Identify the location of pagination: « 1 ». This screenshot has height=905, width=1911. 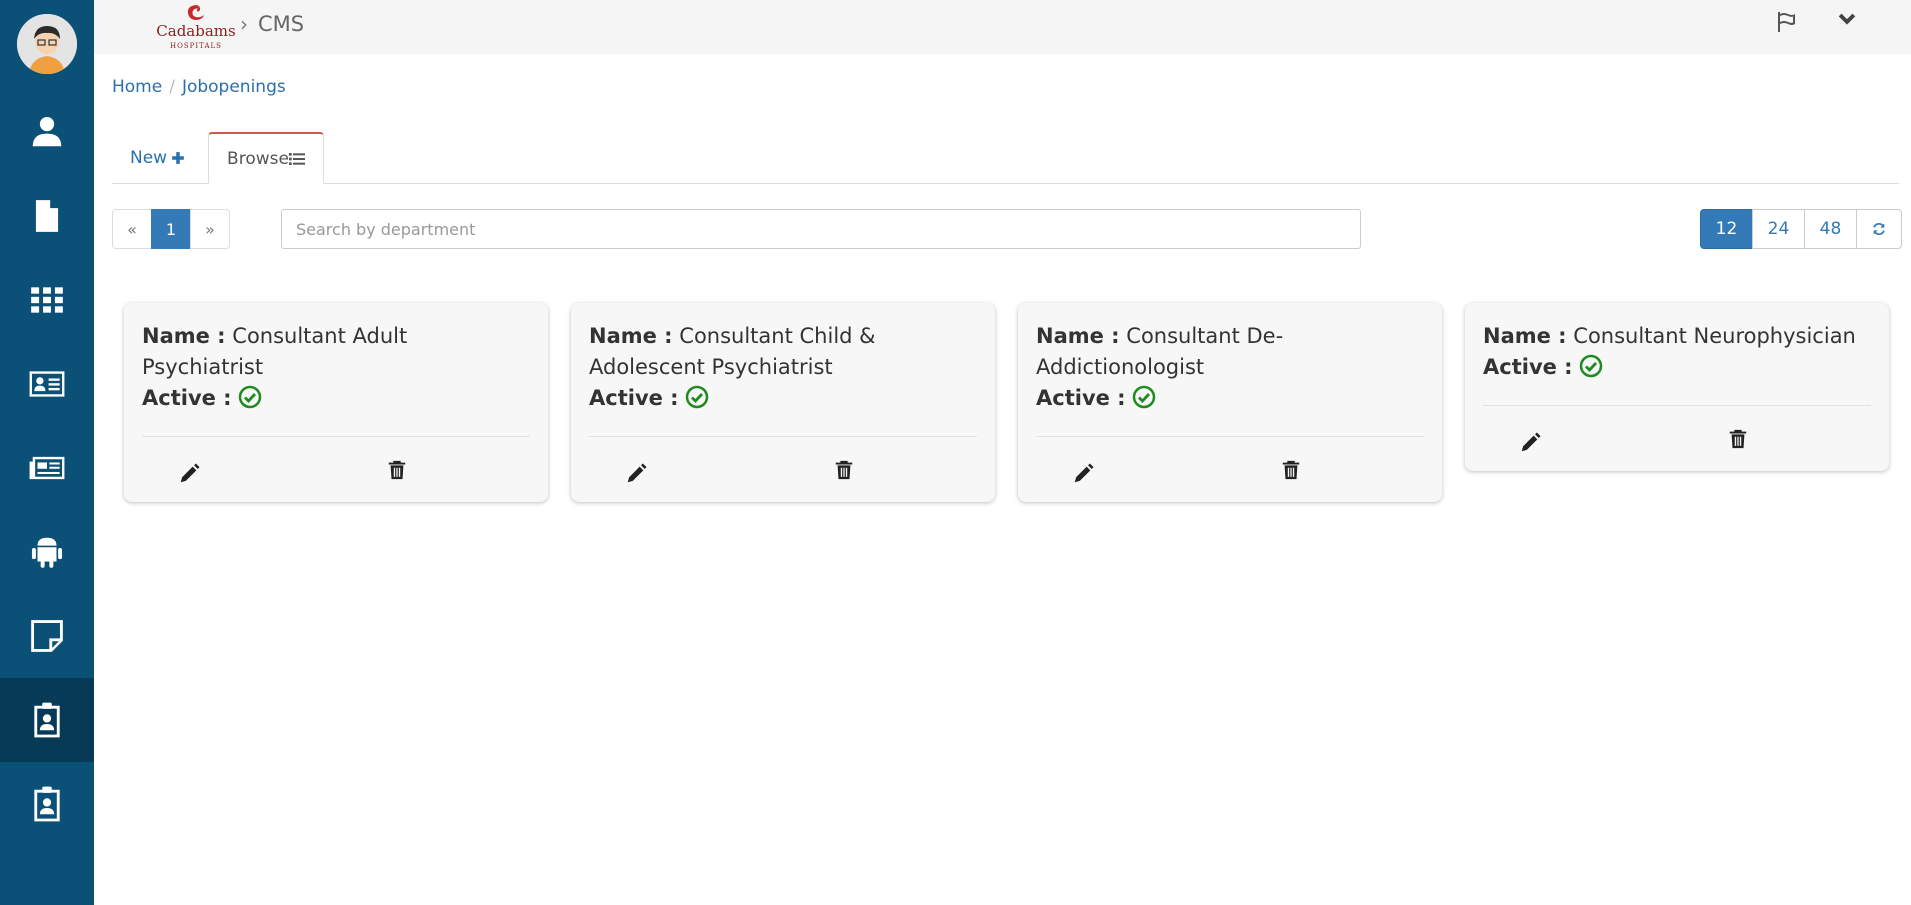
(171, 229).